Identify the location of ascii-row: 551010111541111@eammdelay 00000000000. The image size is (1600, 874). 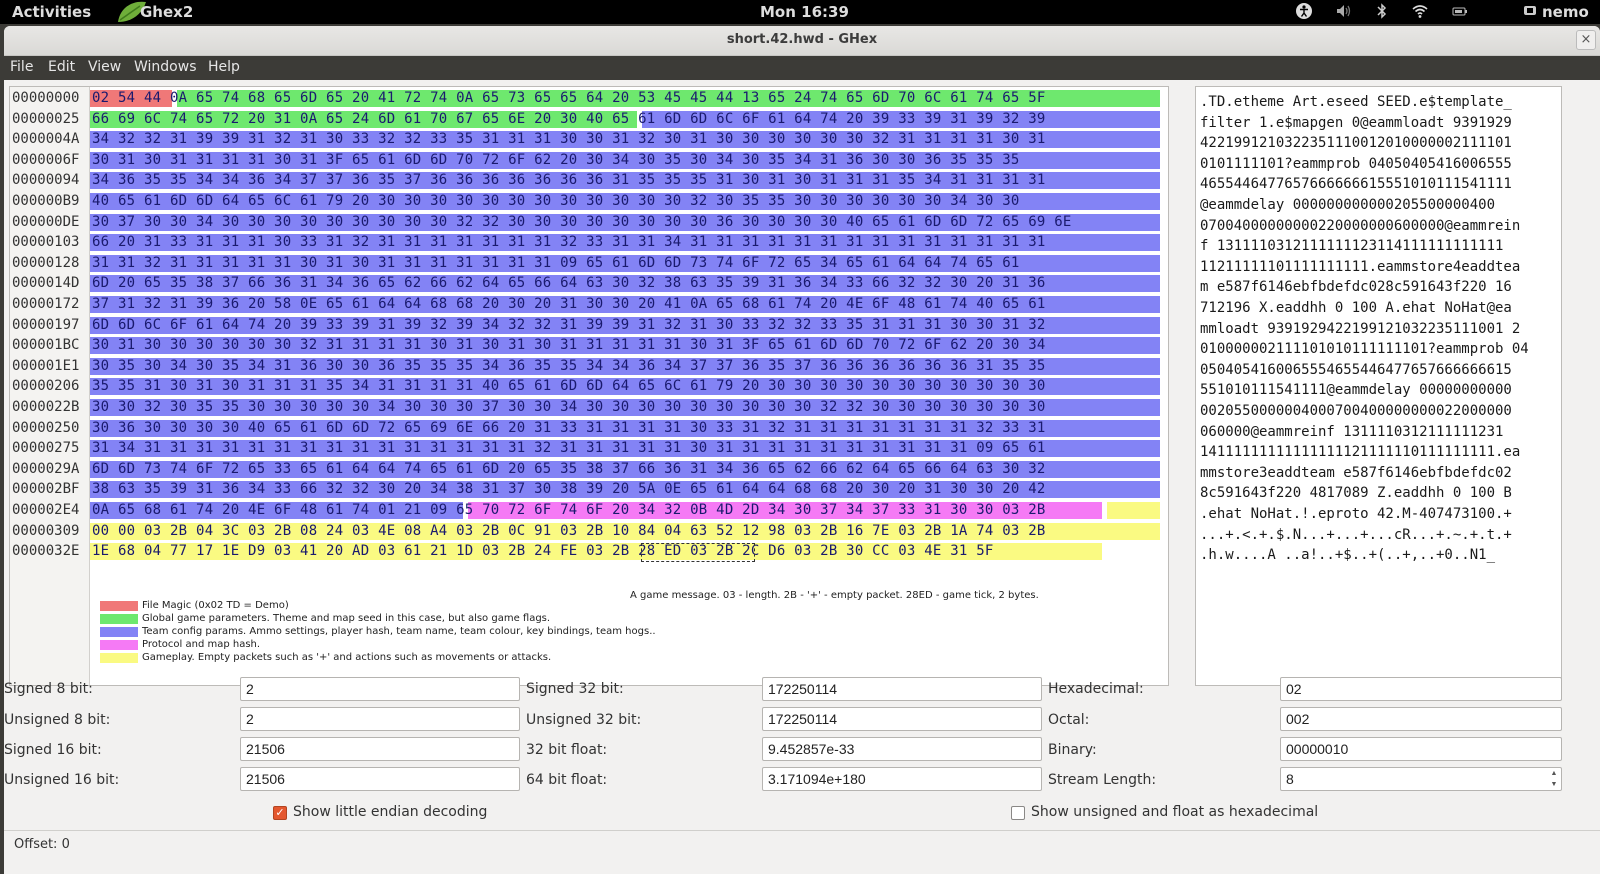
(1356, 390).